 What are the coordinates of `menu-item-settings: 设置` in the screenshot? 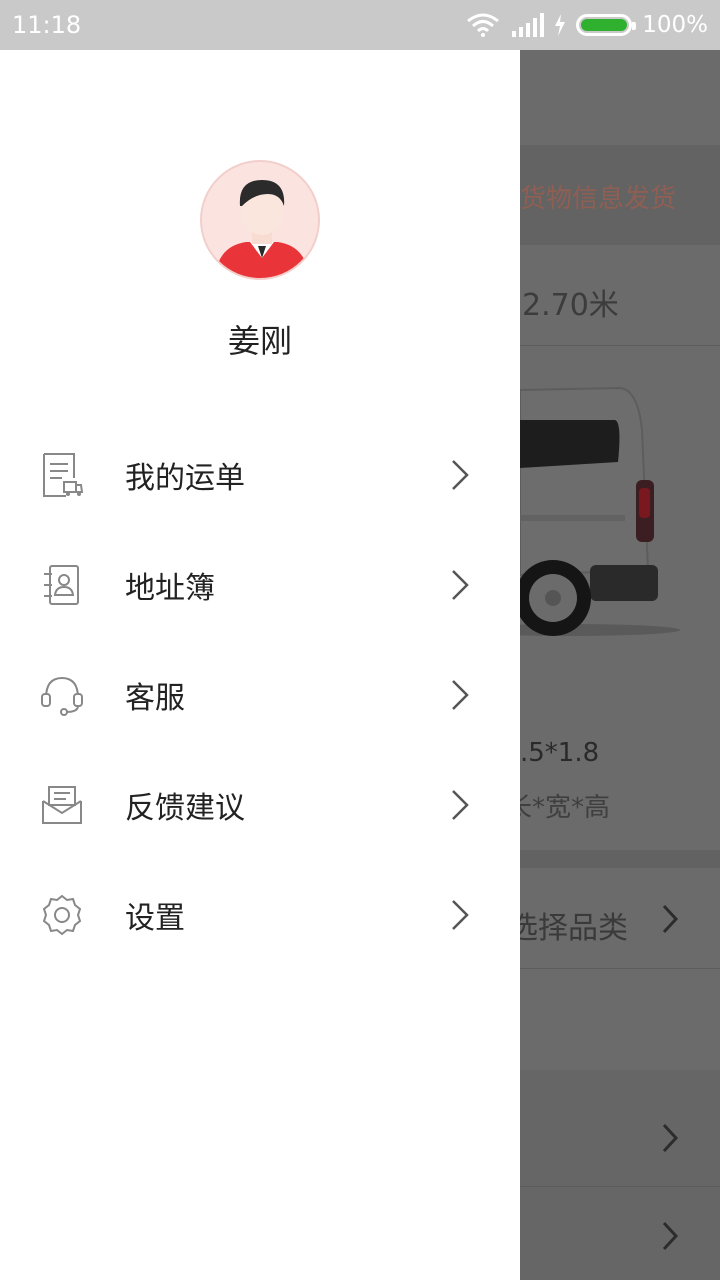 It's located at (260, 915).